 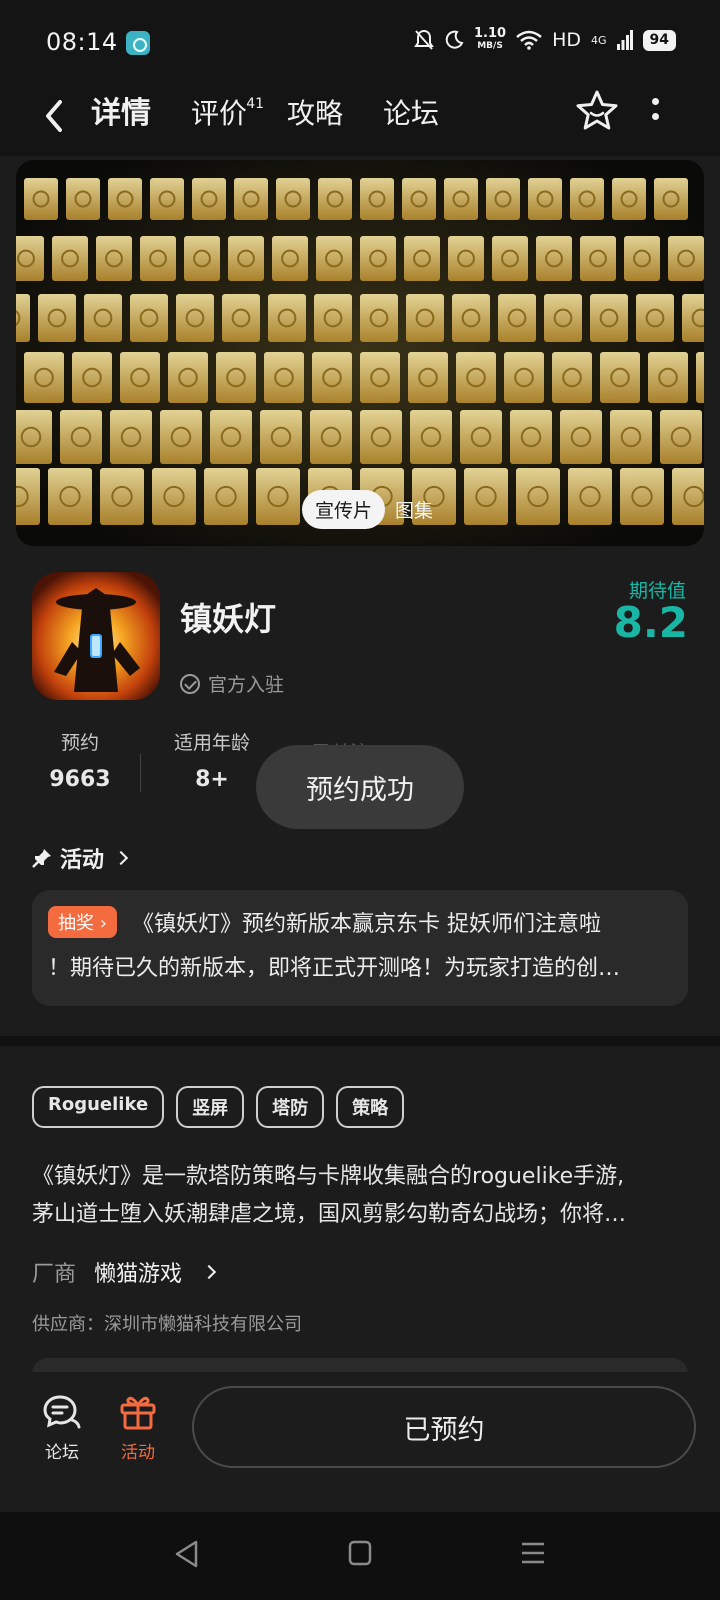 What do you see at coordinates (140, 773) in the screenshot?
I see `stat-divider` at bounding box center [140, 773].